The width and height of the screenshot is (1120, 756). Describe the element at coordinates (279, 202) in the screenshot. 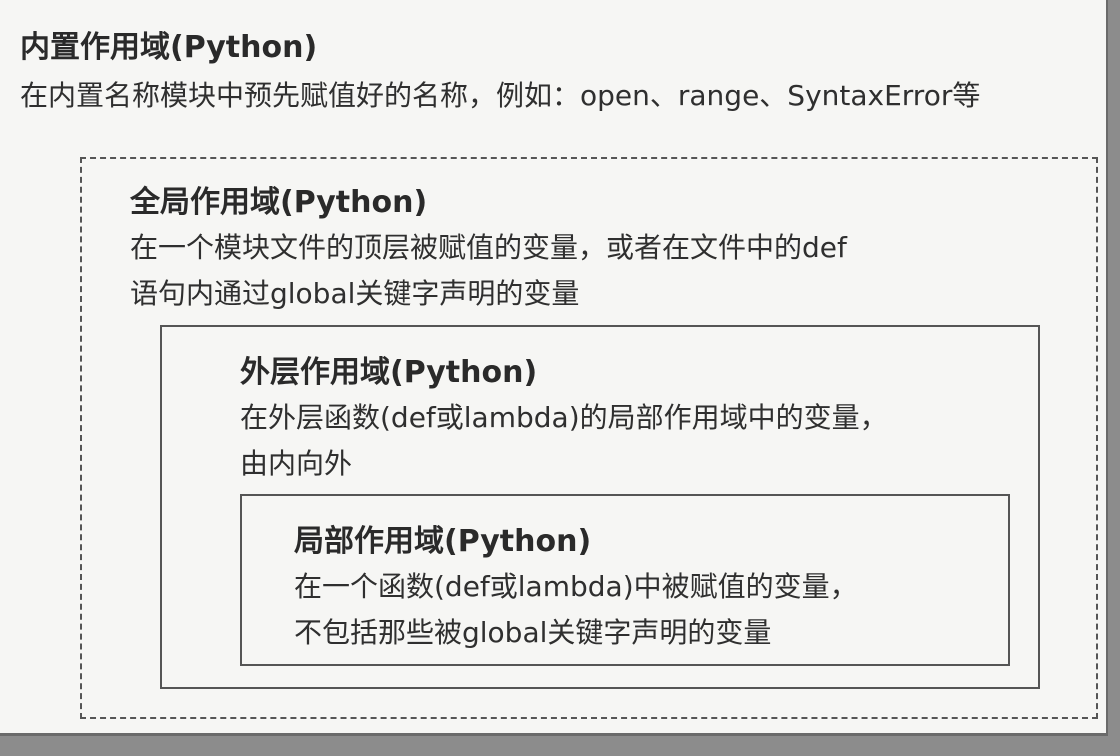

I see `global-scope-title: 全局作用域(Python)` at that location.